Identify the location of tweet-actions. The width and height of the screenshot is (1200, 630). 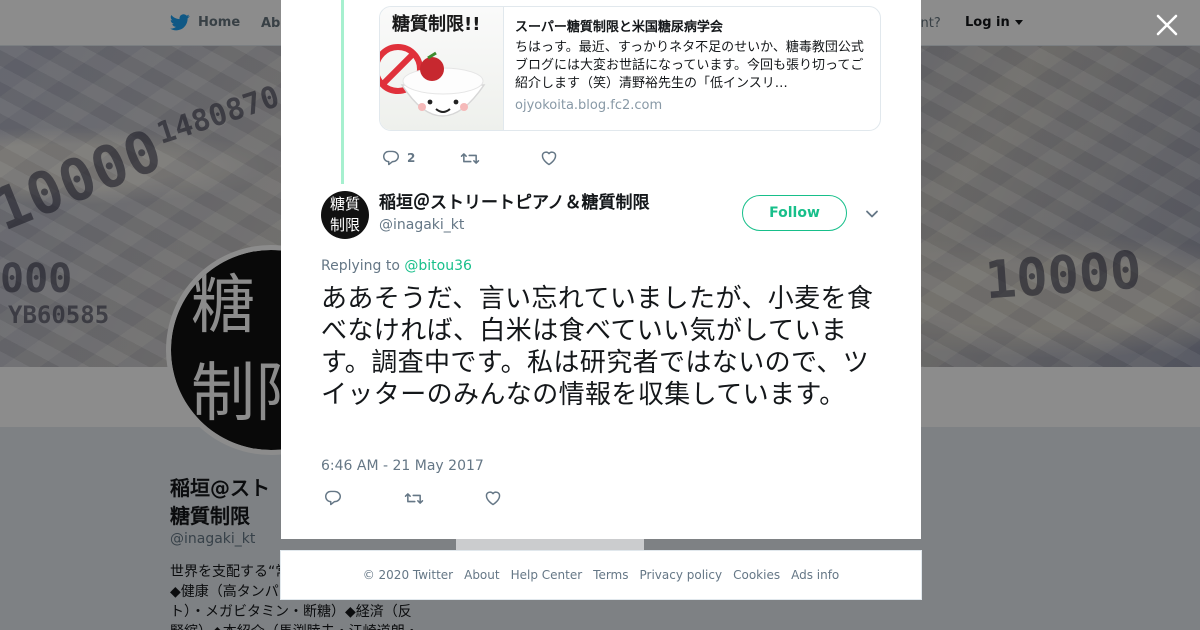
(413, 498).